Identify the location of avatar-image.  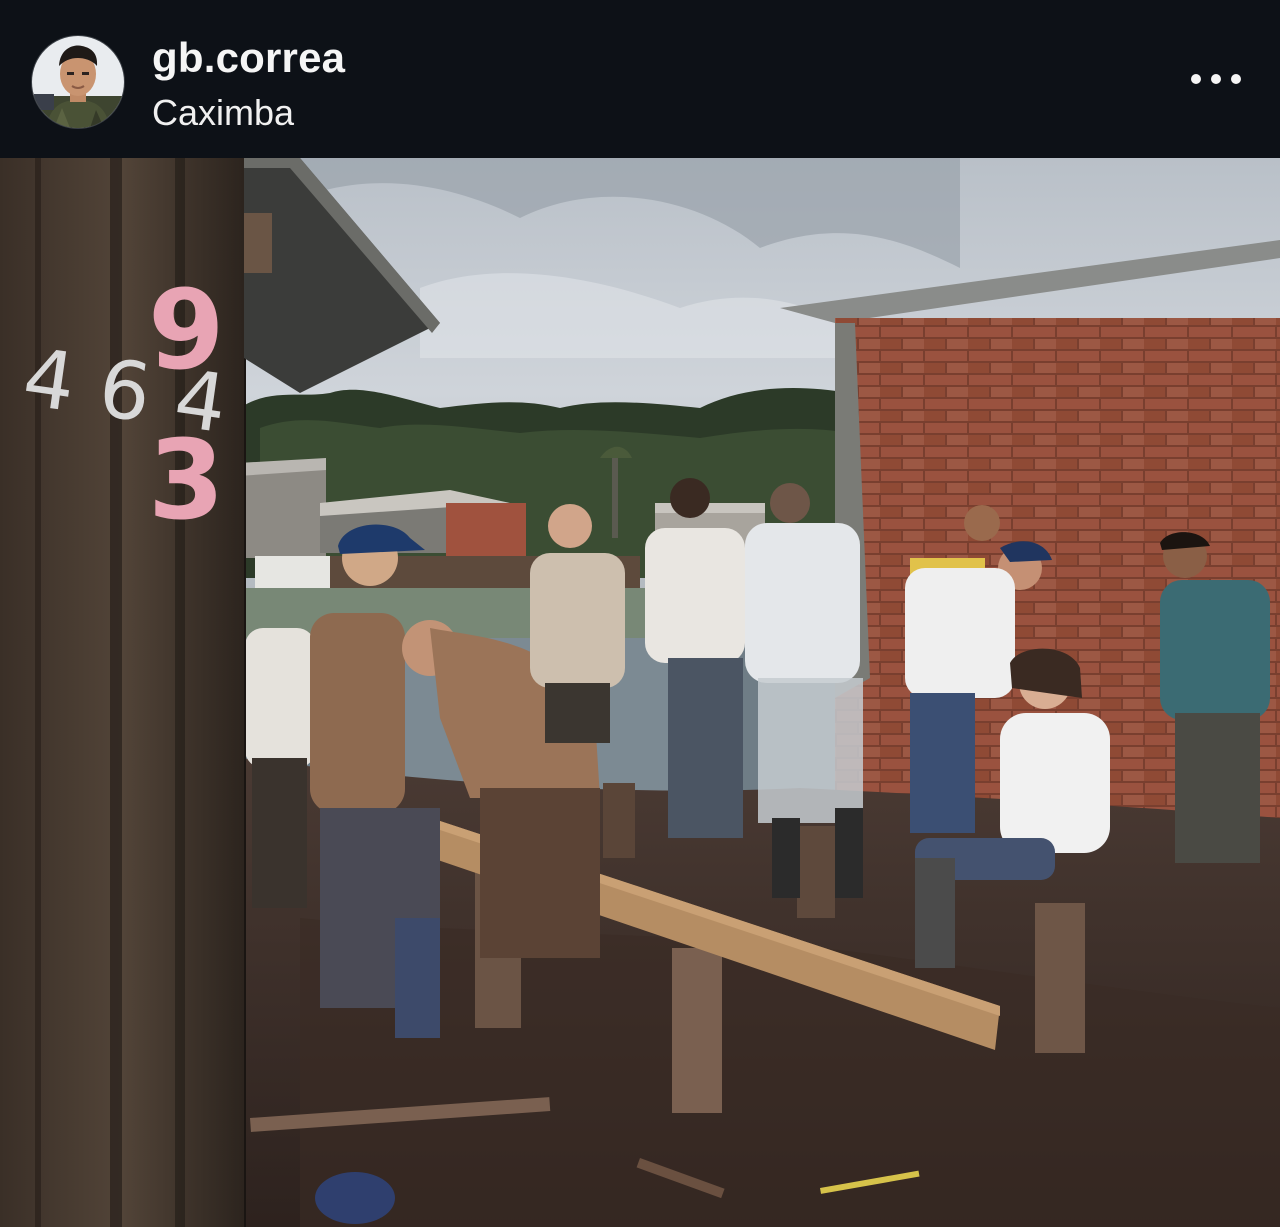
(78, 82).